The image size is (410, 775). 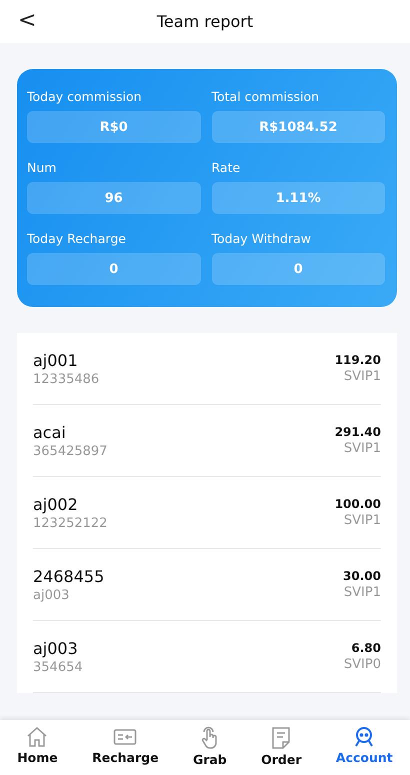 What do you see at coordinates (113, 198) in the screenshot?
I see `stat-value: 96` at bounding box center [113, 198].